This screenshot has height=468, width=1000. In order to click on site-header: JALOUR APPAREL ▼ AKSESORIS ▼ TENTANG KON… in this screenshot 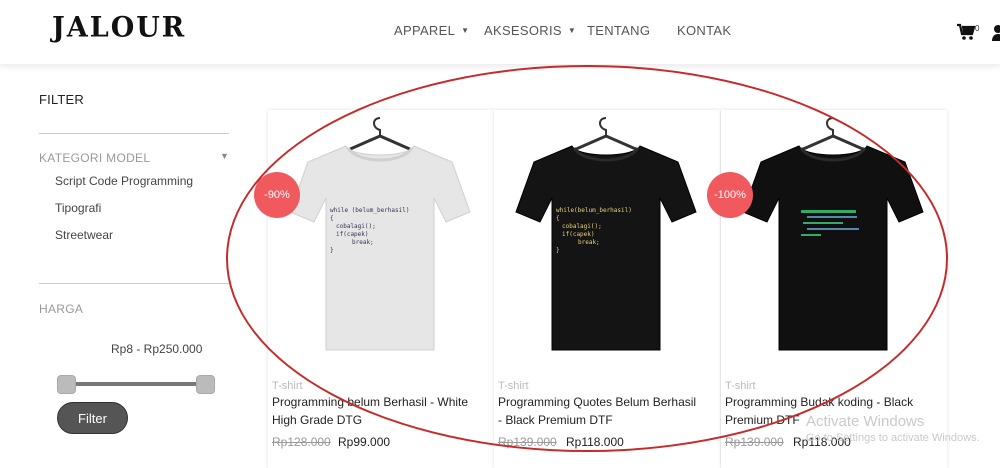, I will do `click(500, 32)`.